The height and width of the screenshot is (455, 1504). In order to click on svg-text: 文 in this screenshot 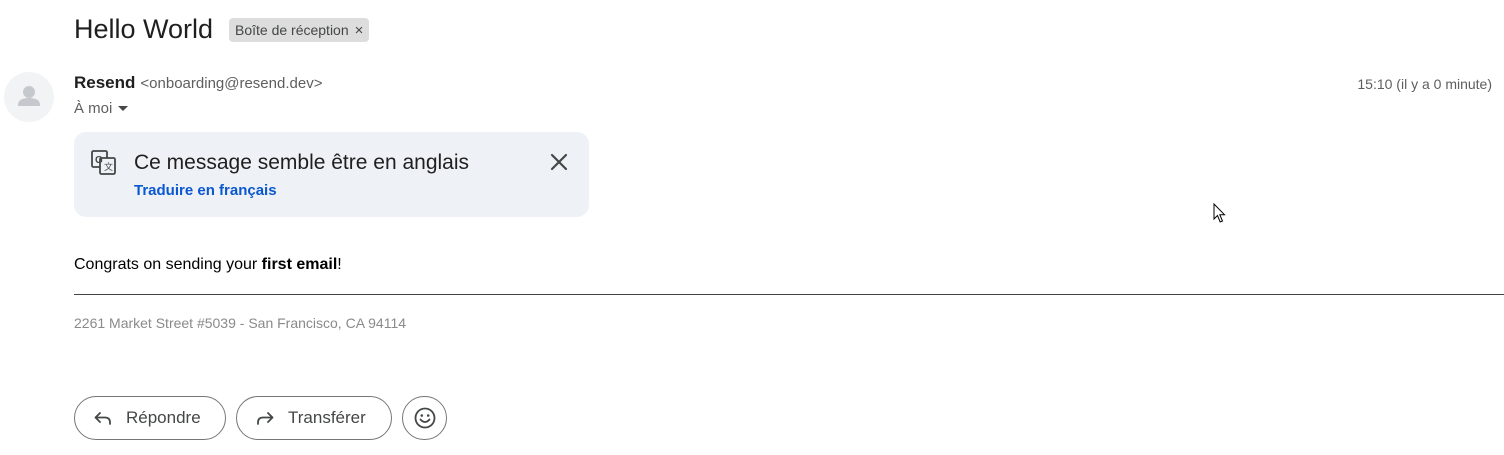, I will do `click(108, 166)`.